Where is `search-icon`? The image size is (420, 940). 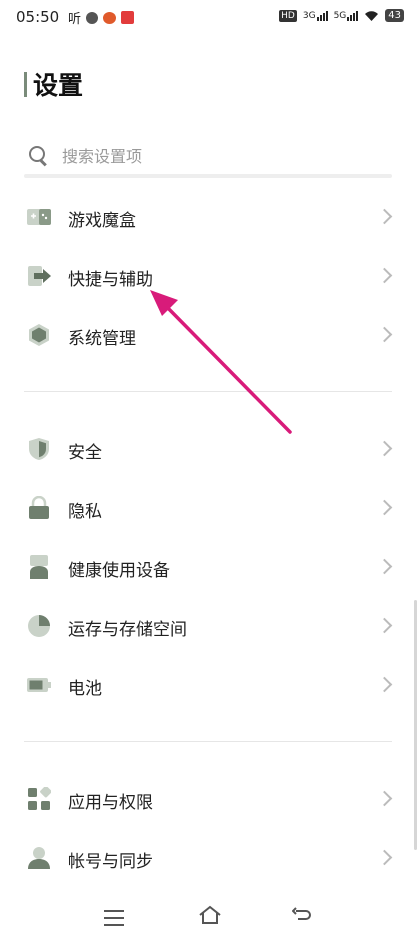
search-icon is located at coordinates (38, 156).